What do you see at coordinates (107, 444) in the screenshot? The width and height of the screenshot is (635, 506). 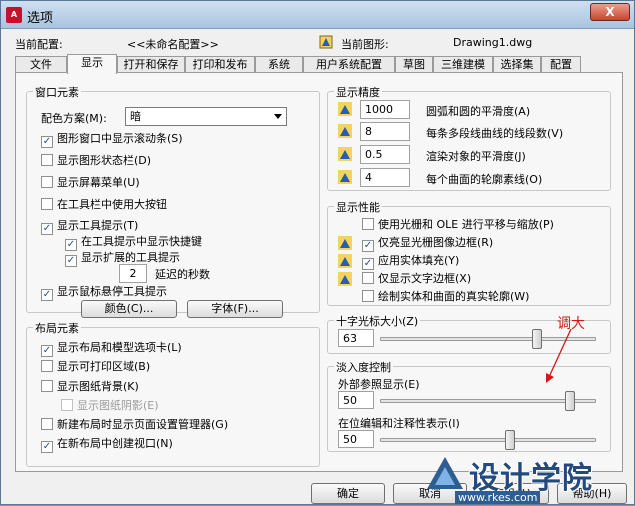 I see `checkbox-create-viewport: ✓ 在新布局中创建视口(N)` at bounding box center [107, 444].